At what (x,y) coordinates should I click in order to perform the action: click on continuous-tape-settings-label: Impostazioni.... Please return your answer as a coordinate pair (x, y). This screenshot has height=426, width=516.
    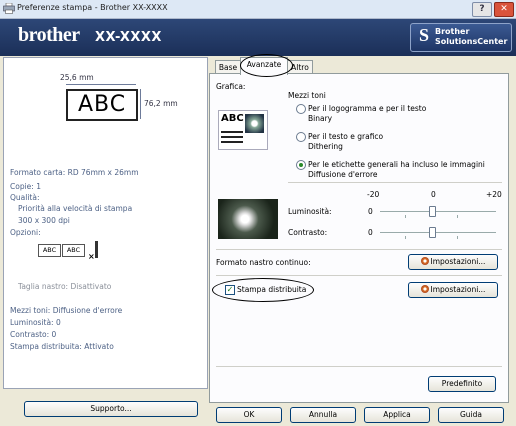
    Looking at the image, I should click on (458, 261).